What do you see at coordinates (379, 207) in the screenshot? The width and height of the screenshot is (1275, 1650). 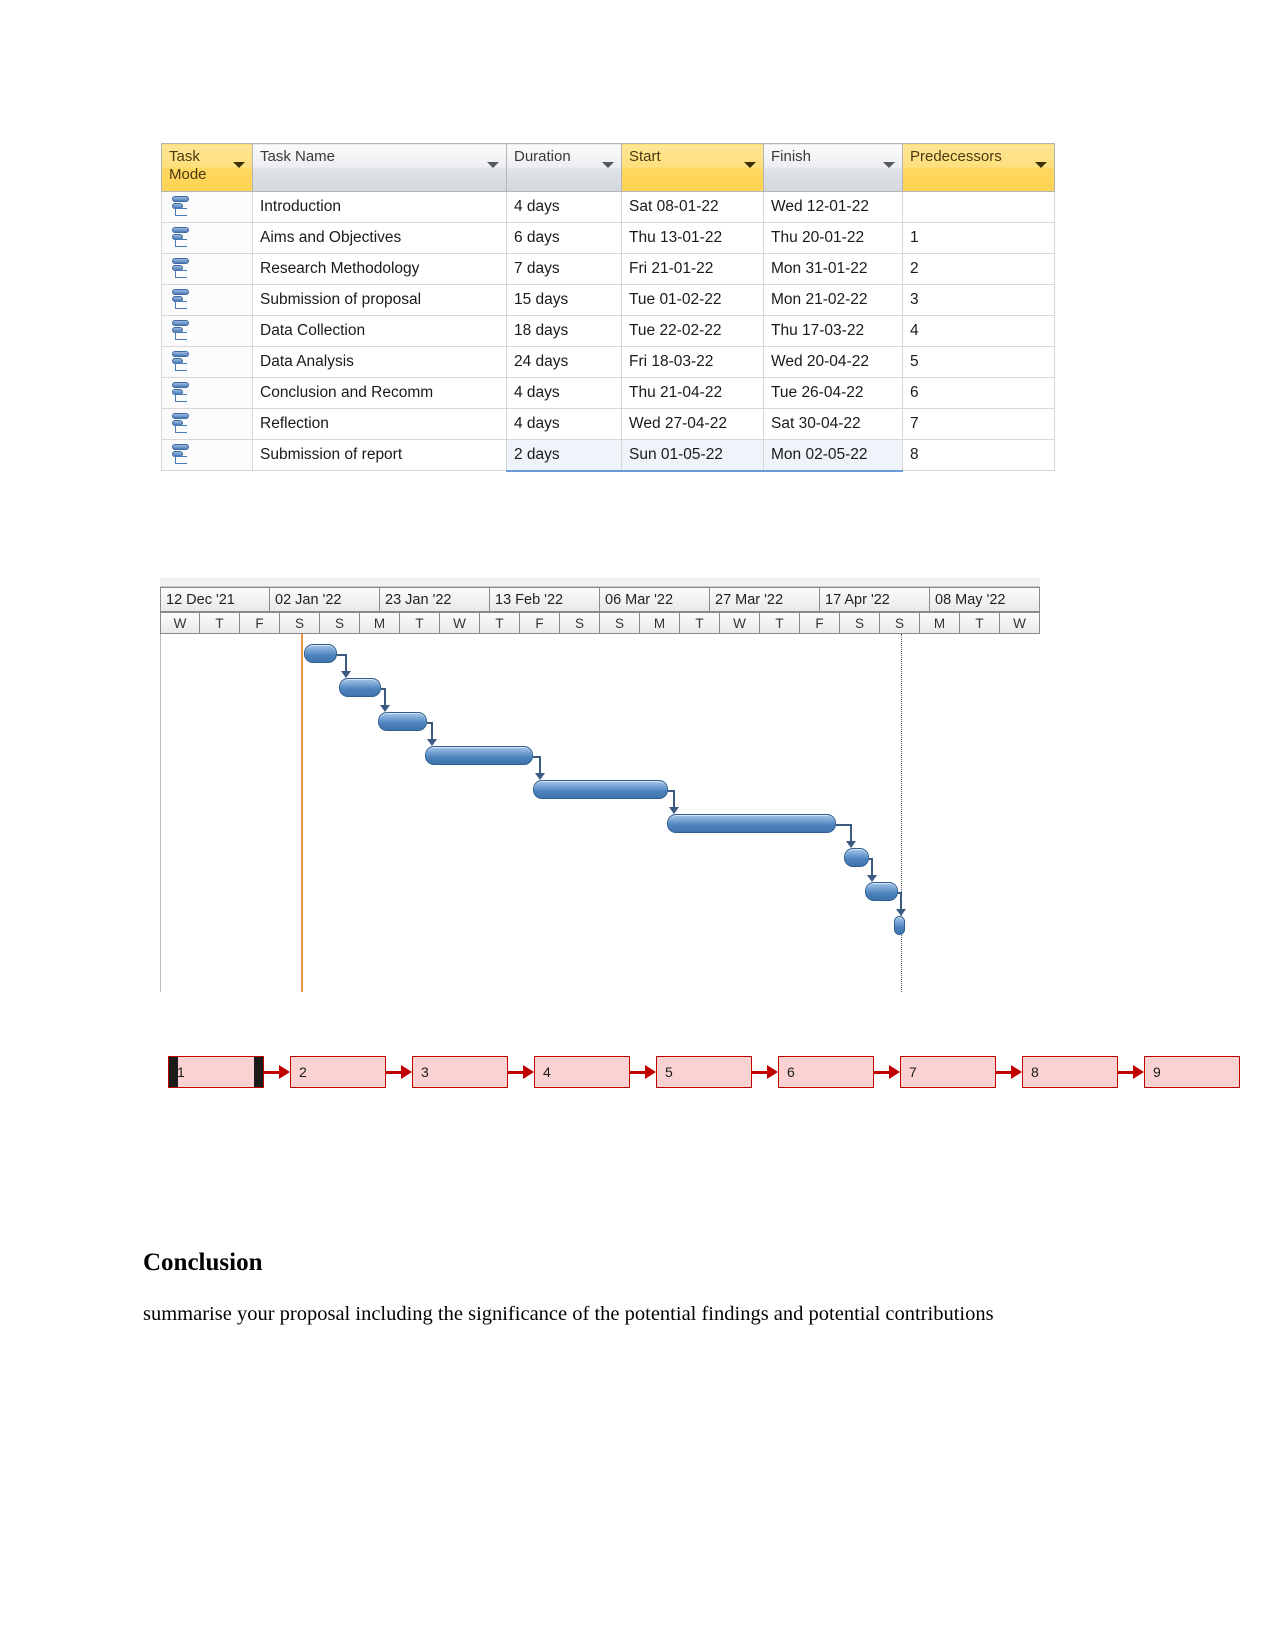 I see `task-name-cell: Introduction` at bounding box center [379, 207].